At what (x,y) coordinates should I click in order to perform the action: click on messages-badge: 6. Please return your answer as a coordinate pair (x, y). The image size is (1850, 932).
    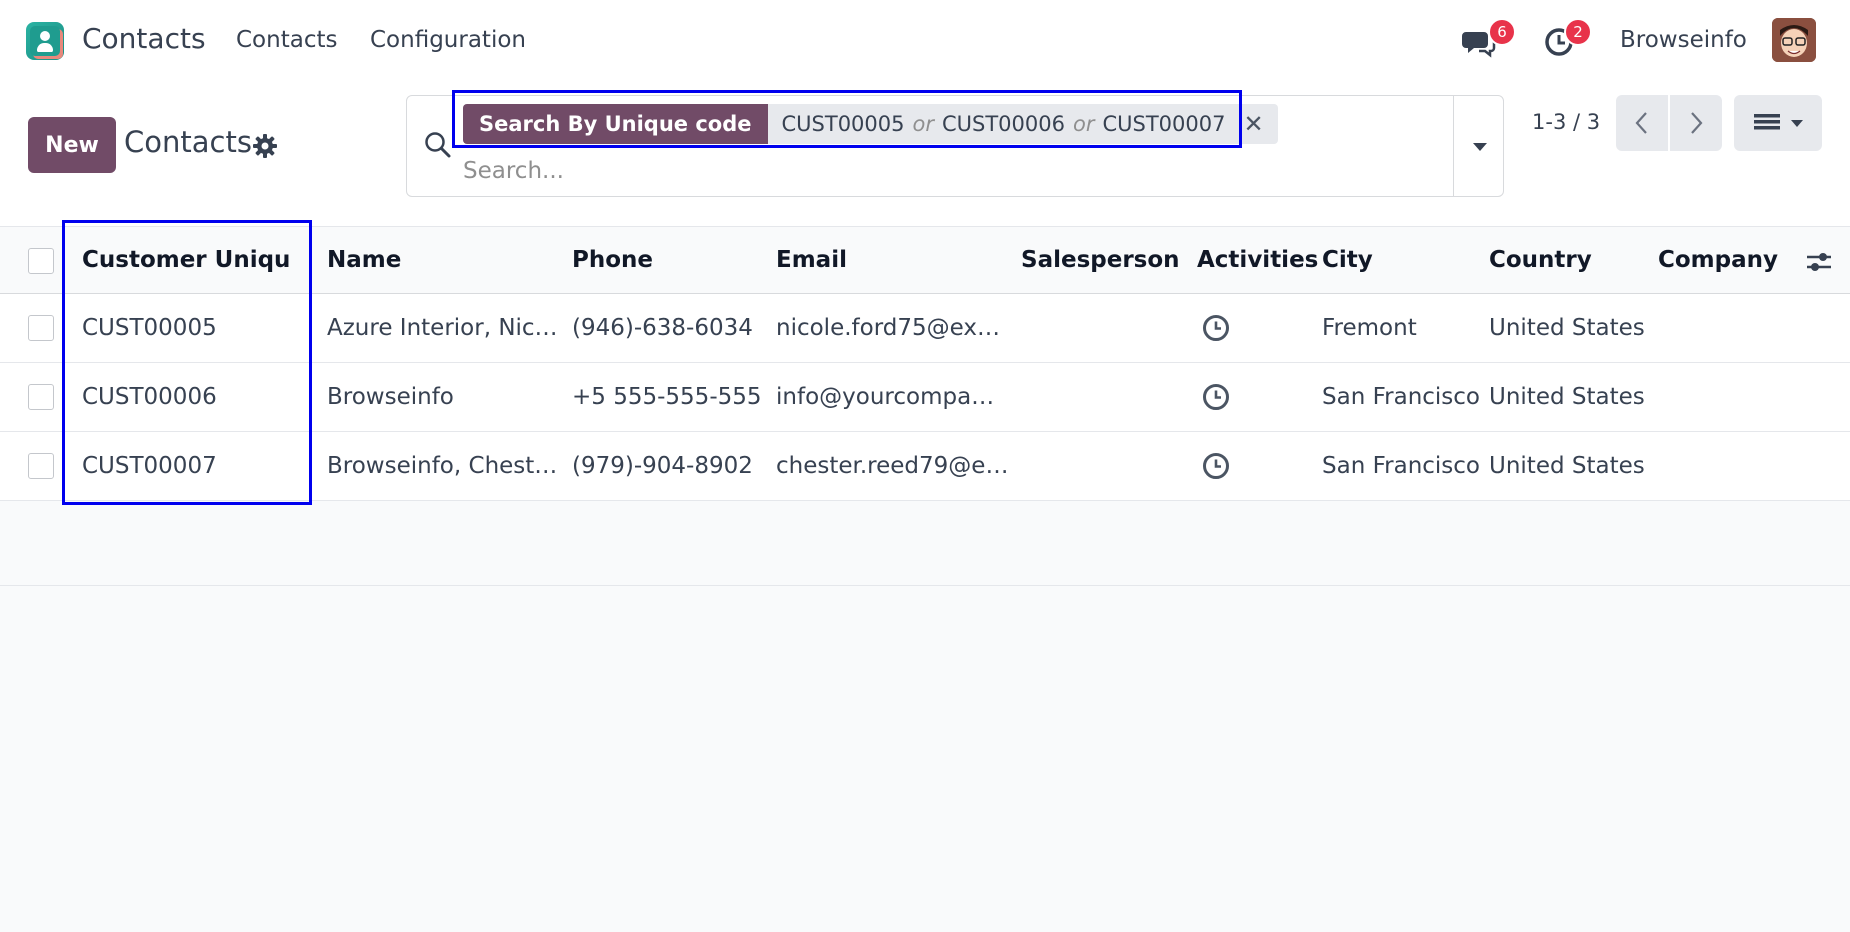
    Looking at the image, I should click on (1502, 32).